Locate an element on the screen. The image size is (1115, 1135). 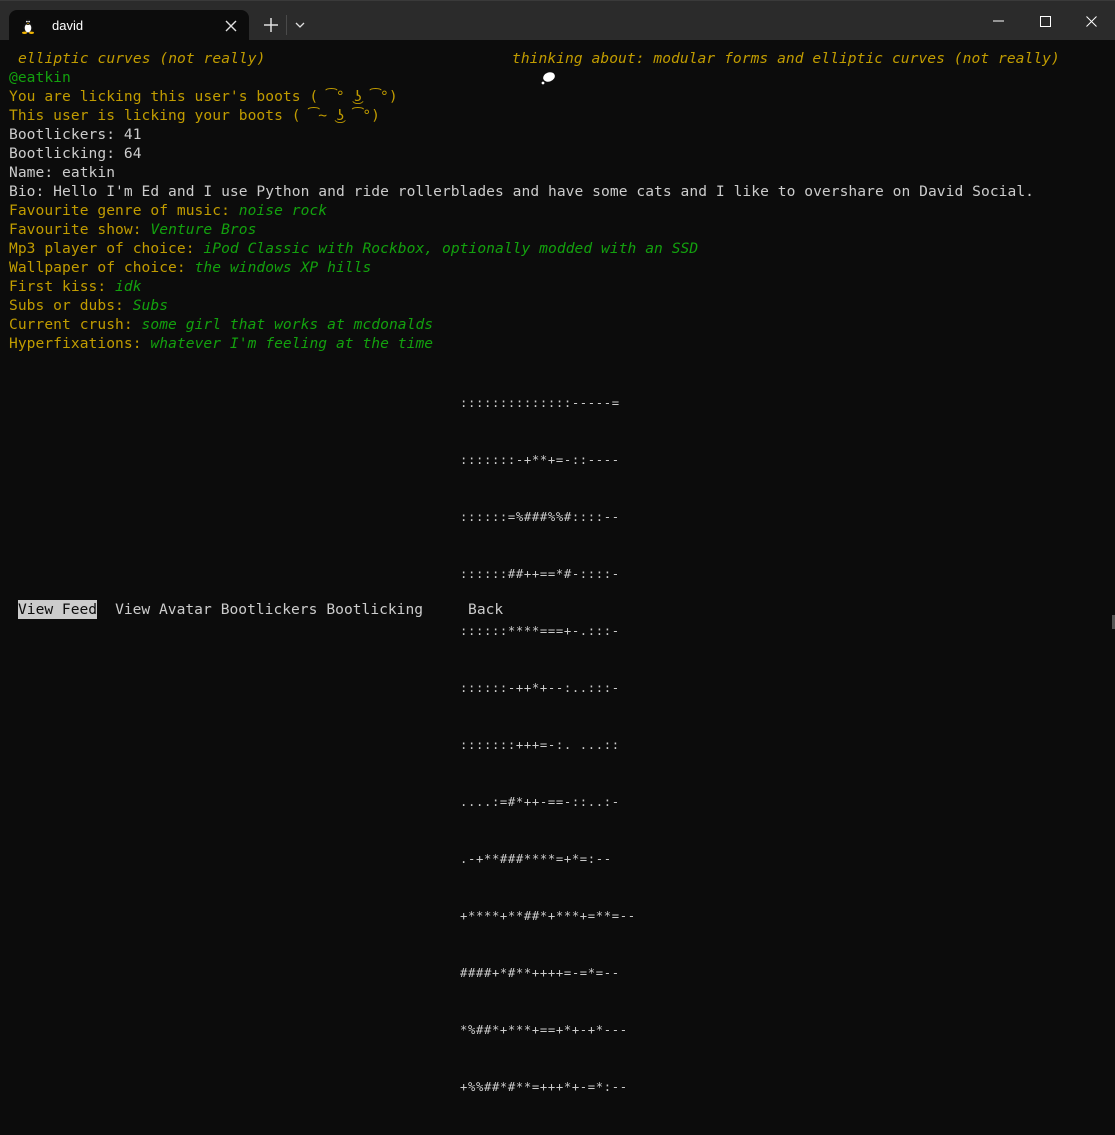
minimize-icon is located at coordinates (998, 21).